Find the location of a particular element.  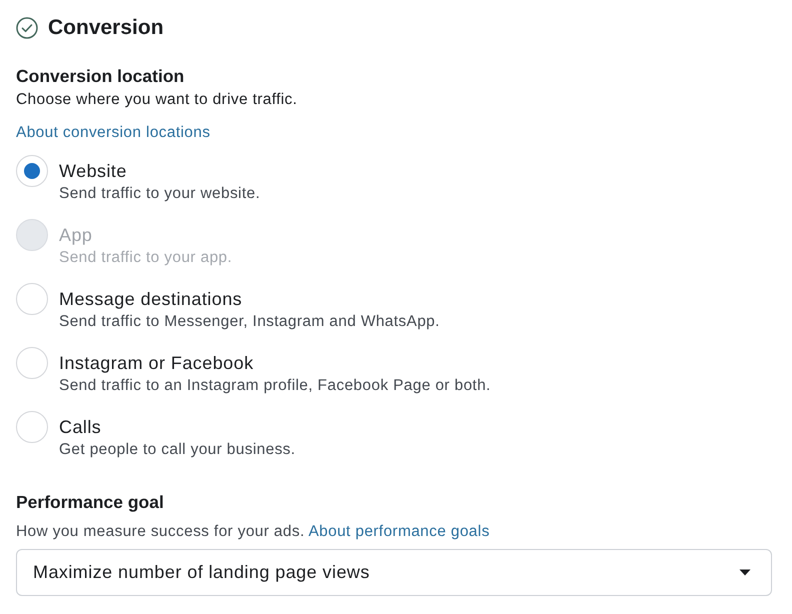

option-description: Send traffic to your app. is located at coordinates (145, 258).